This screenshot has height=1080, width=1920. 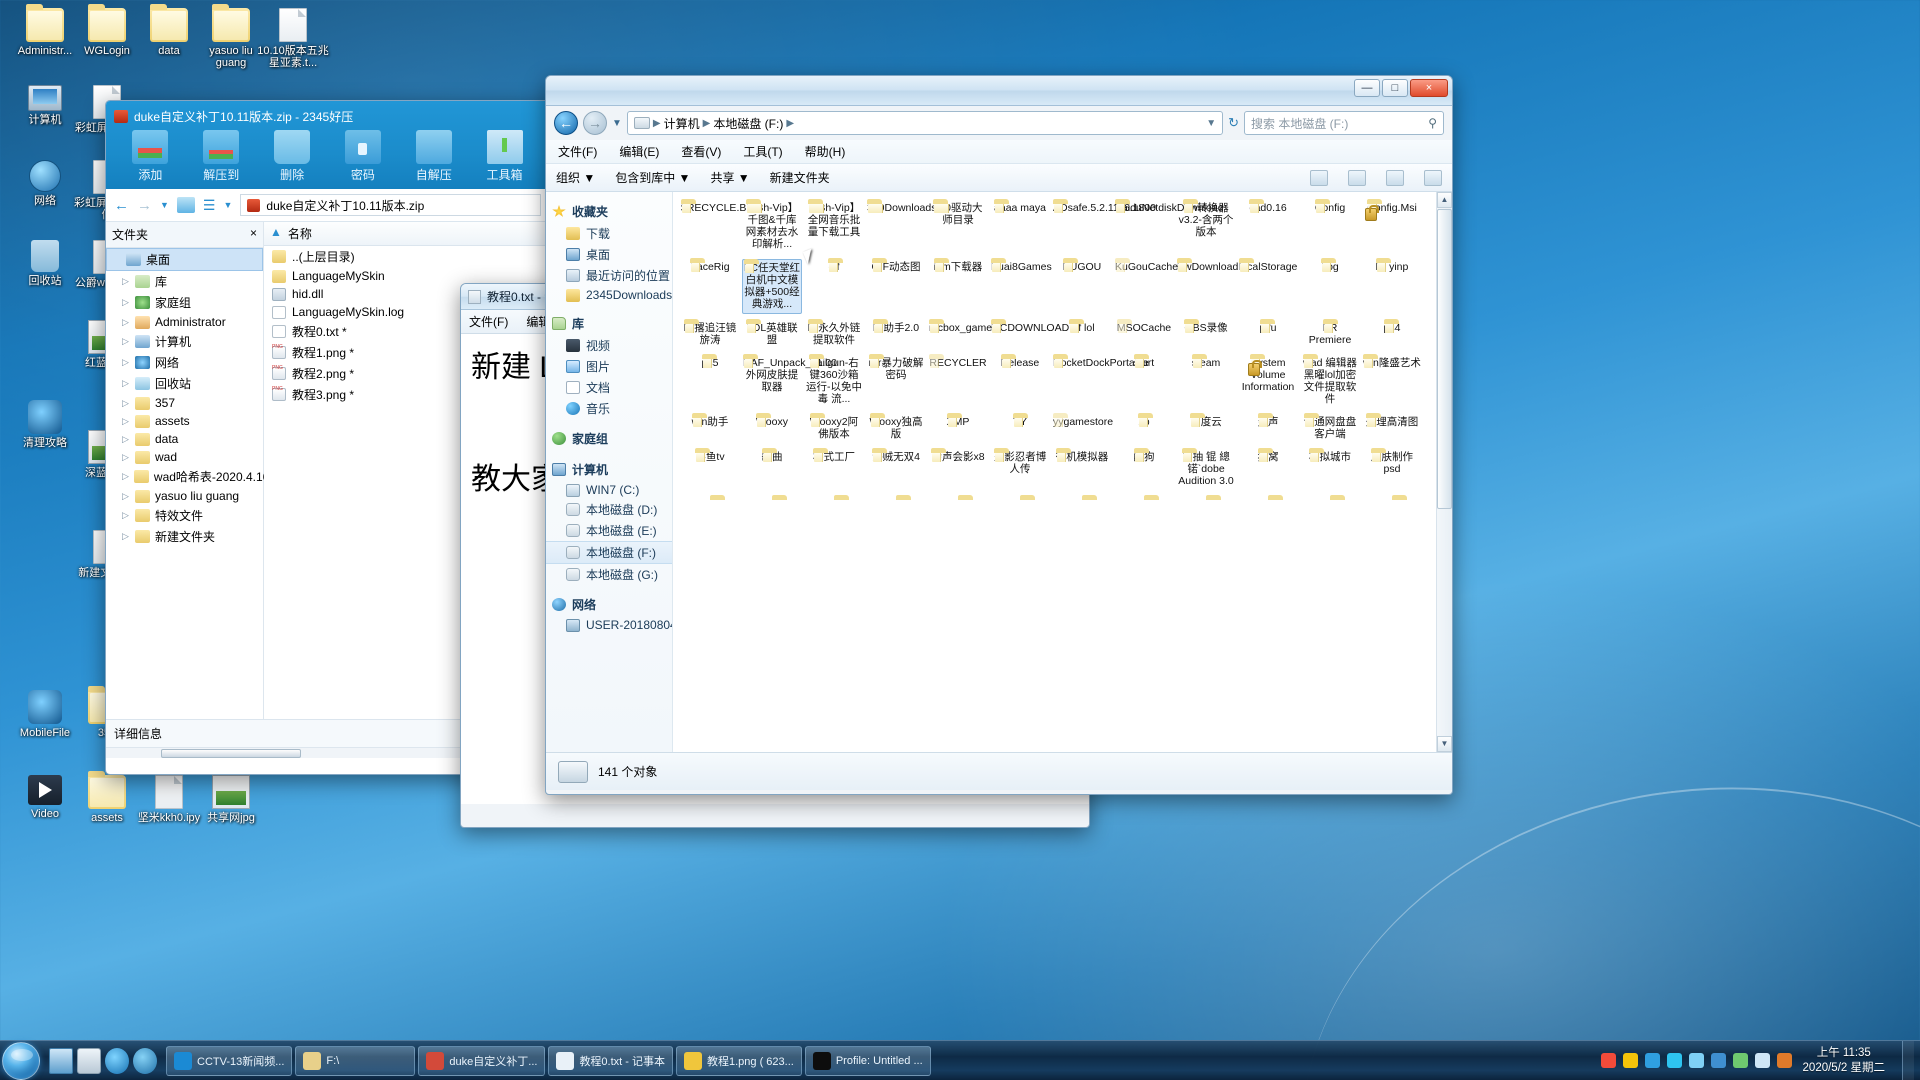 What do you see at coordinates (1330, 286) in the screenshot?
I see `folder-item: Log` at bounding box center [1330, 286].